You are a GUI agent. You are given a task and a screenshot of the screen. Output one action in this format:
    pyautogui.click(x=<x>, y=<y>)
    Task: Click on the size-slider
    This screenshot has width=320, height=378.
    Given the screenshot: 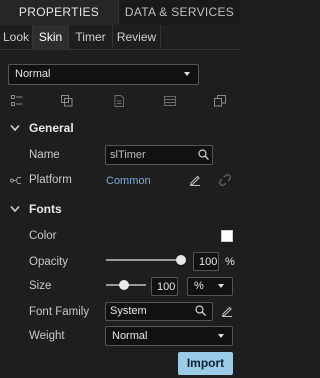 What is the action you would take?
    pyautogui.click(x=128, y=285)
    